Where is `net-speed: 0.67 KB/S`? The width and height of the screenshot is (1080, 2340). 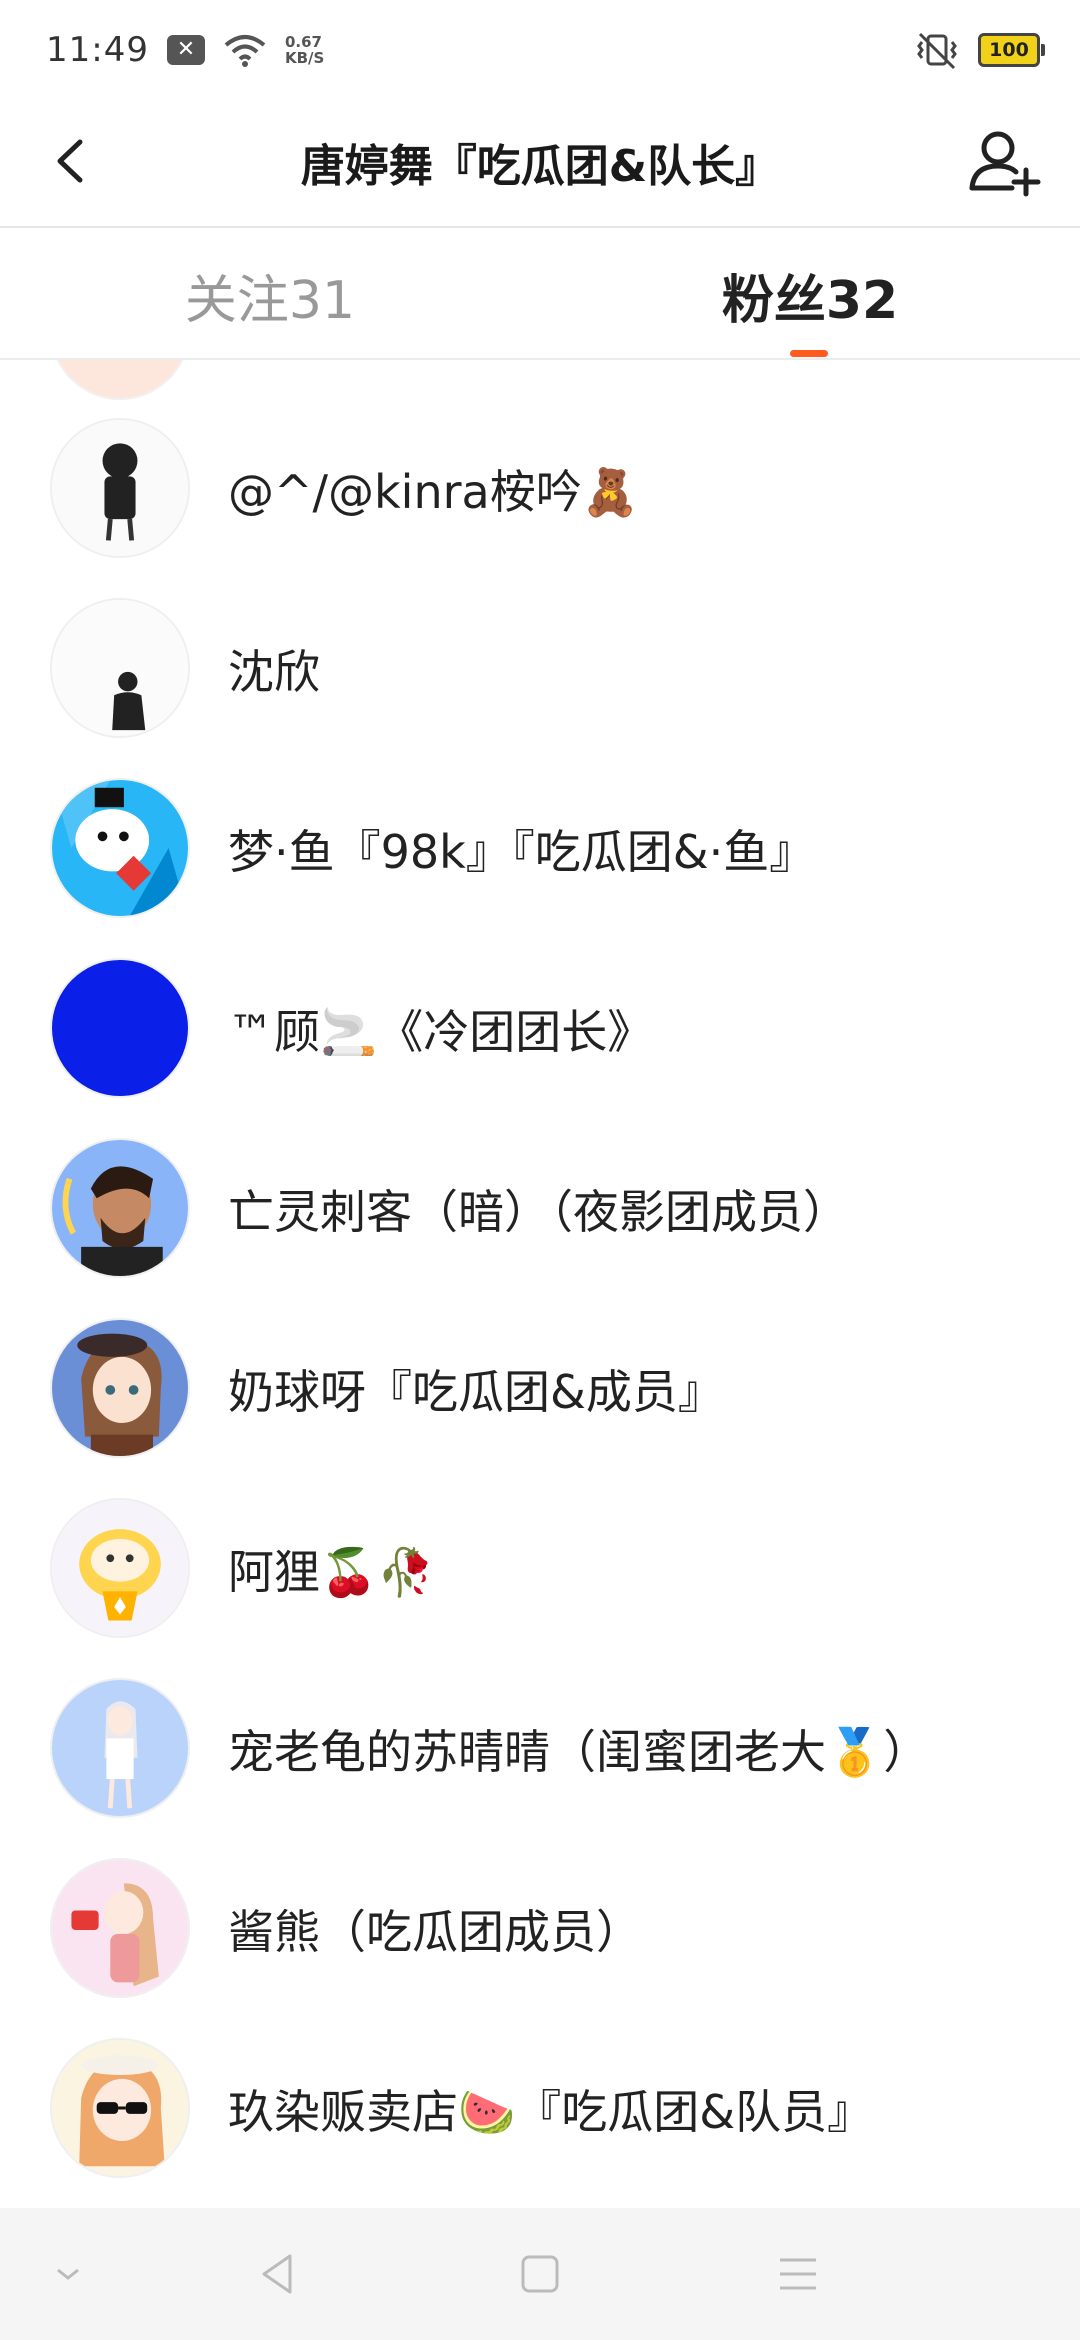 net-speed: 0.67 KB/S is located at coordinates (304, 50).